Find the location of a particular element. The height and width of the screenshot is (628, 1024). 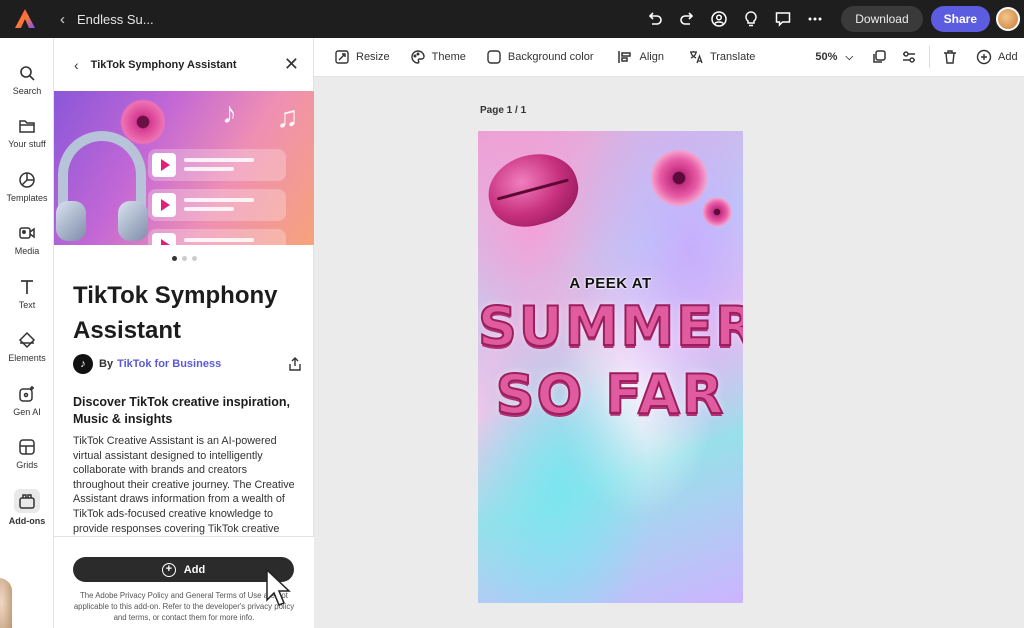

flower-sticker is located at coordinates (679, 178).